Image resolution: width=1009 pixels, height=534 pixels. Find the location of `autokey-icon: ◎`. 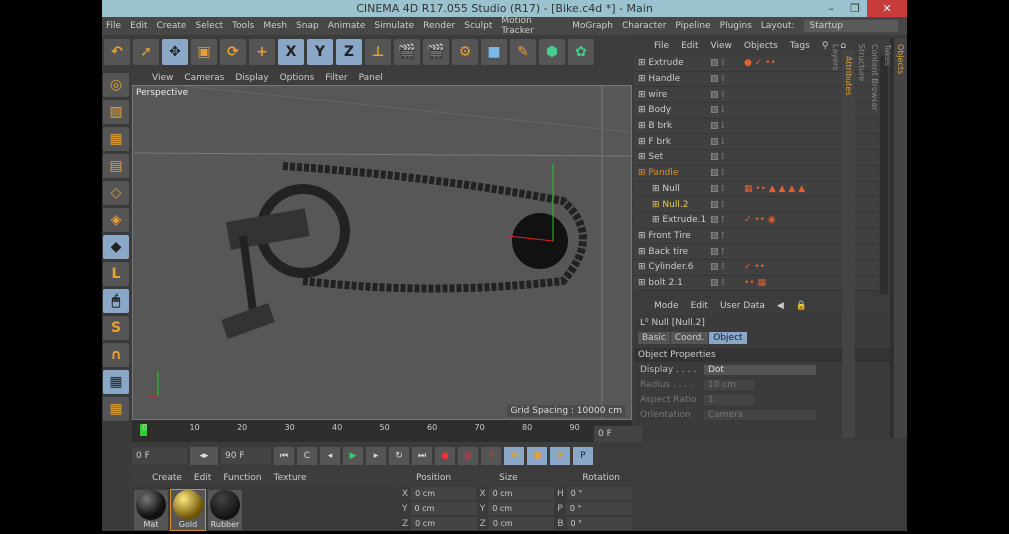

autokey-icon: ◎ is located at coordinates (468, 456).